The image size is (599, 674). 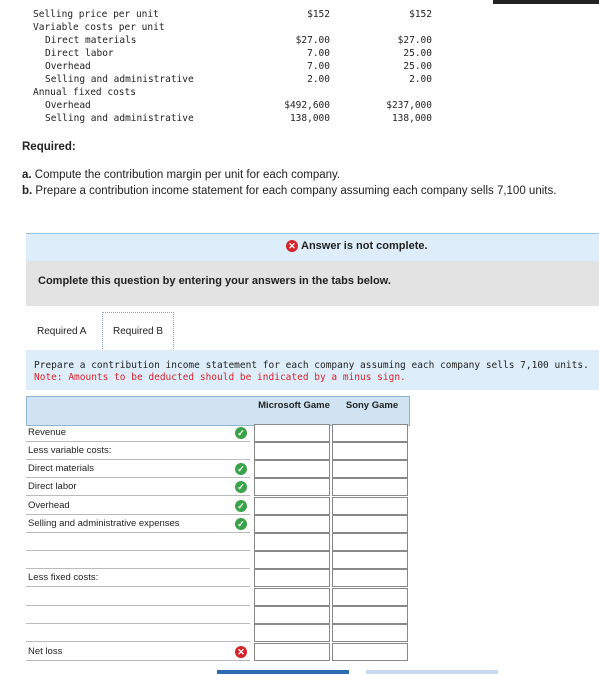 I want to click on data-value-sony: 2.00, so click(x=420, y=79).